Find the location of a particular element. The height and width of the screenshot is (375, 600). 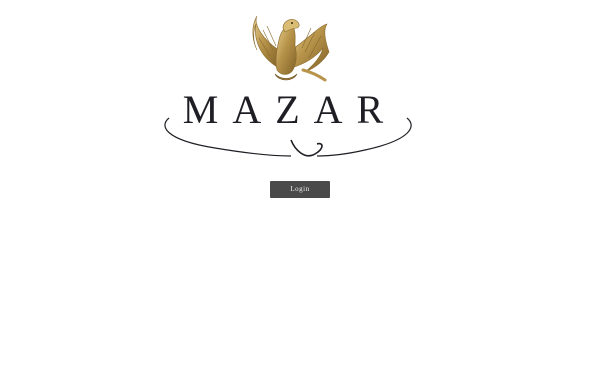

login-button: Login is located at coordinates (300, 189).